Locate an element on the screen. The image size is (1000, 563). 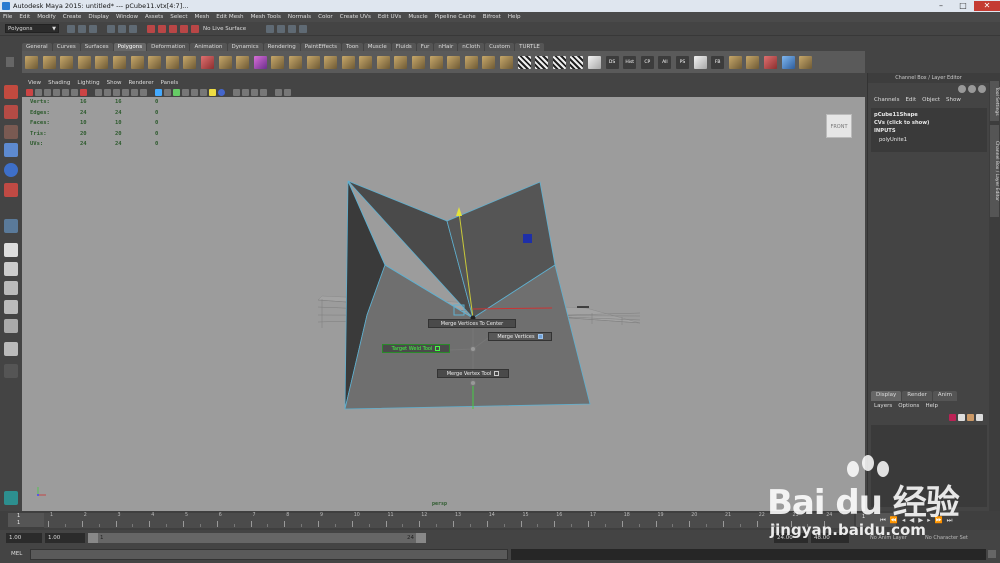
sculpt-icon is located at coordinates (700, 62).